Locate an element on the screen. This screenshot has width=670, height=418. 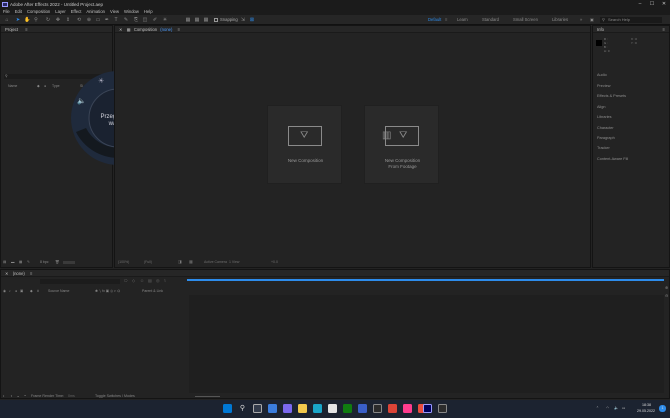
audio-switch-icon: ♪ is located at coordinates (10, 291).